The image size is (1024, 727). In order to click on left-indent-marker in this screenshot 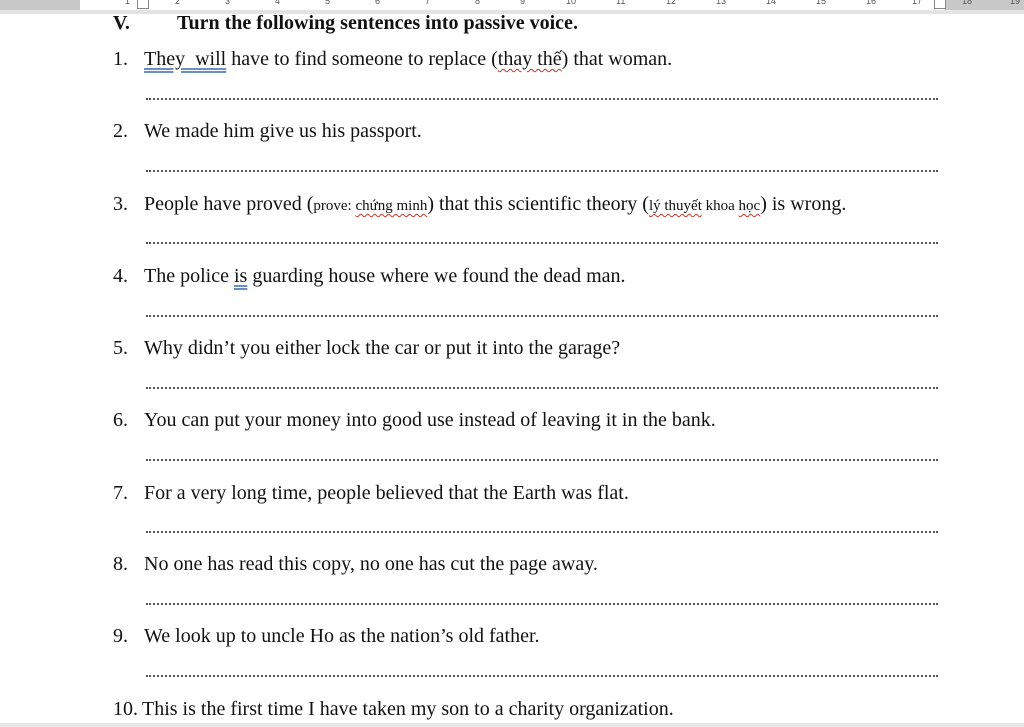, I will do `click(143, 4)`.